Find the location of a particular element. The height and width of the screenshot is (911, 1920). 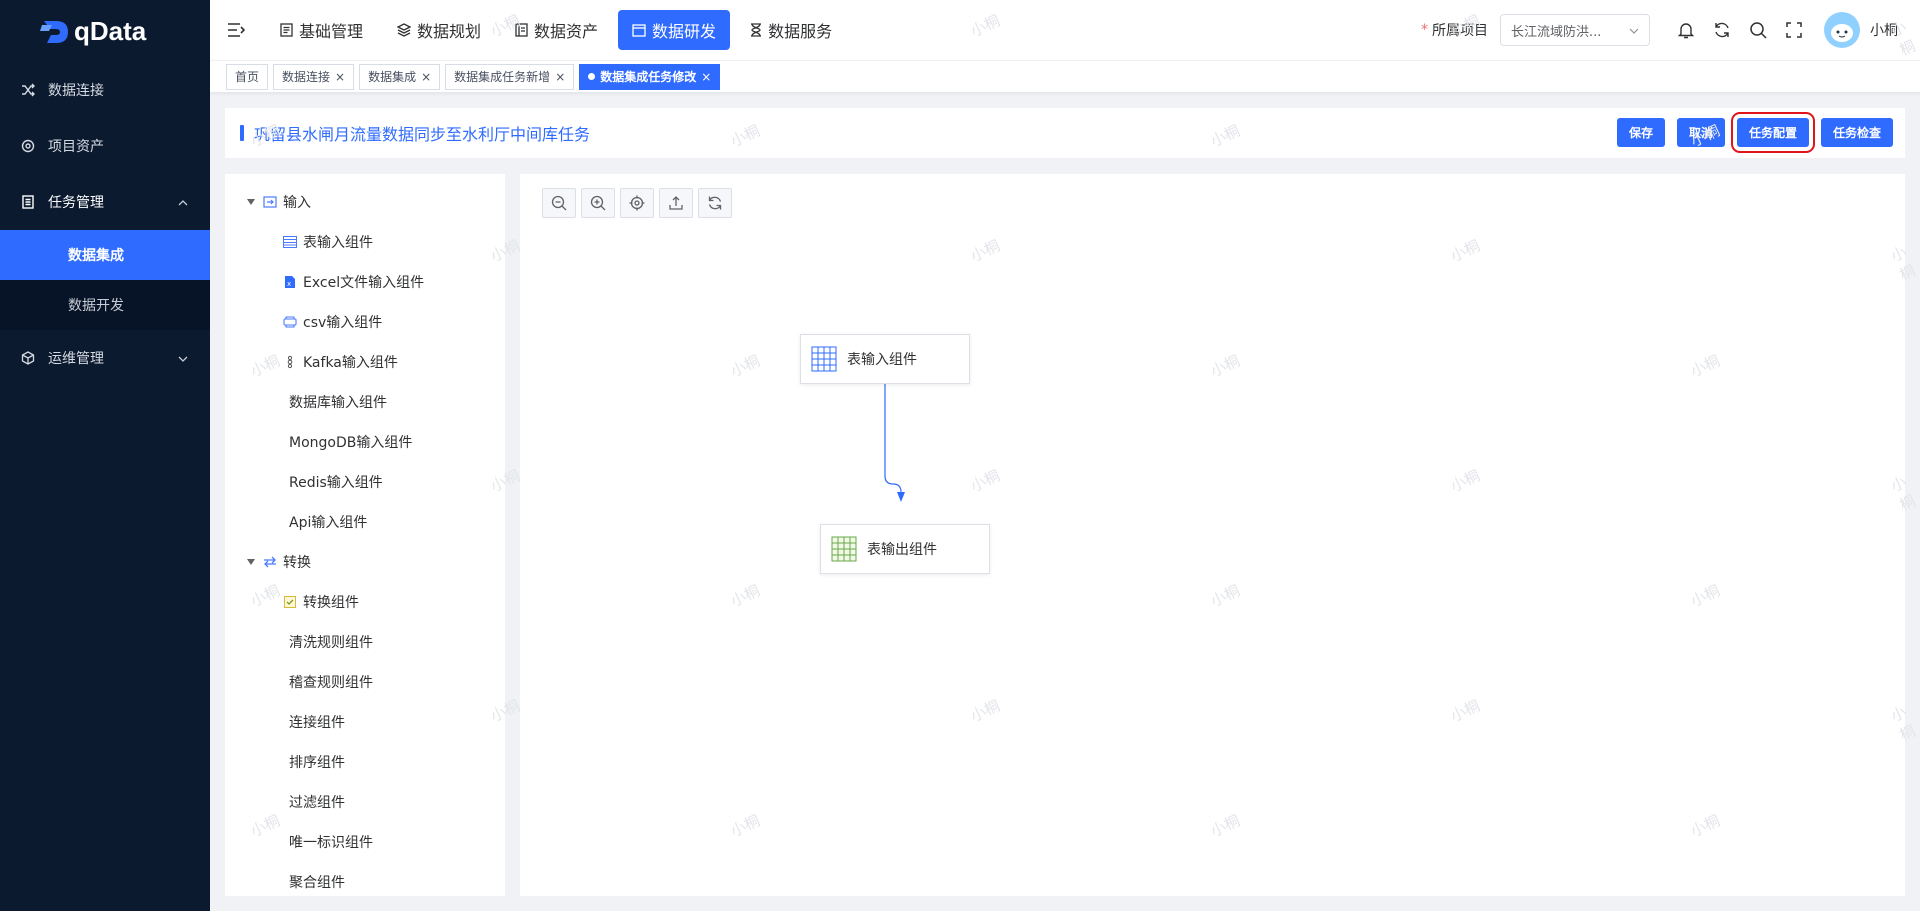

nav-tab-data-assets: 数据资产 is located at coordinates (556, 30).